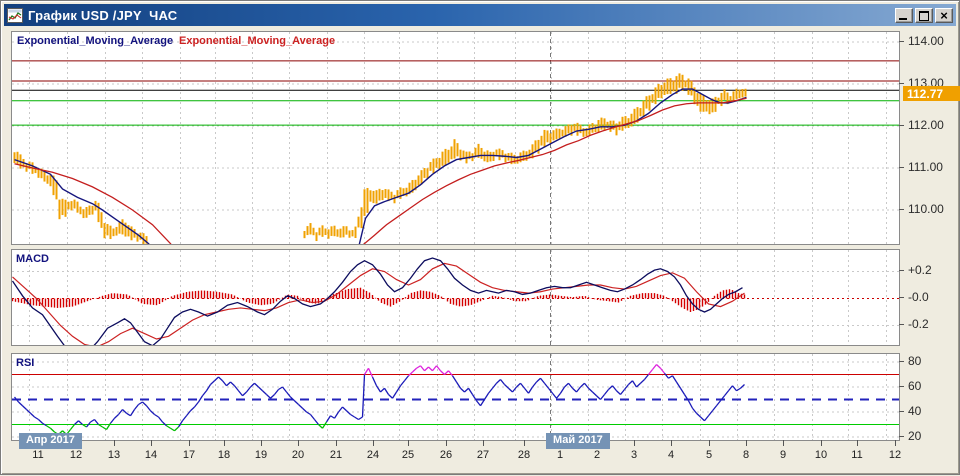  Describe the element at coordinates (336, 455) in the screenshot. I see `x-axis-day-label: 21` at that location.